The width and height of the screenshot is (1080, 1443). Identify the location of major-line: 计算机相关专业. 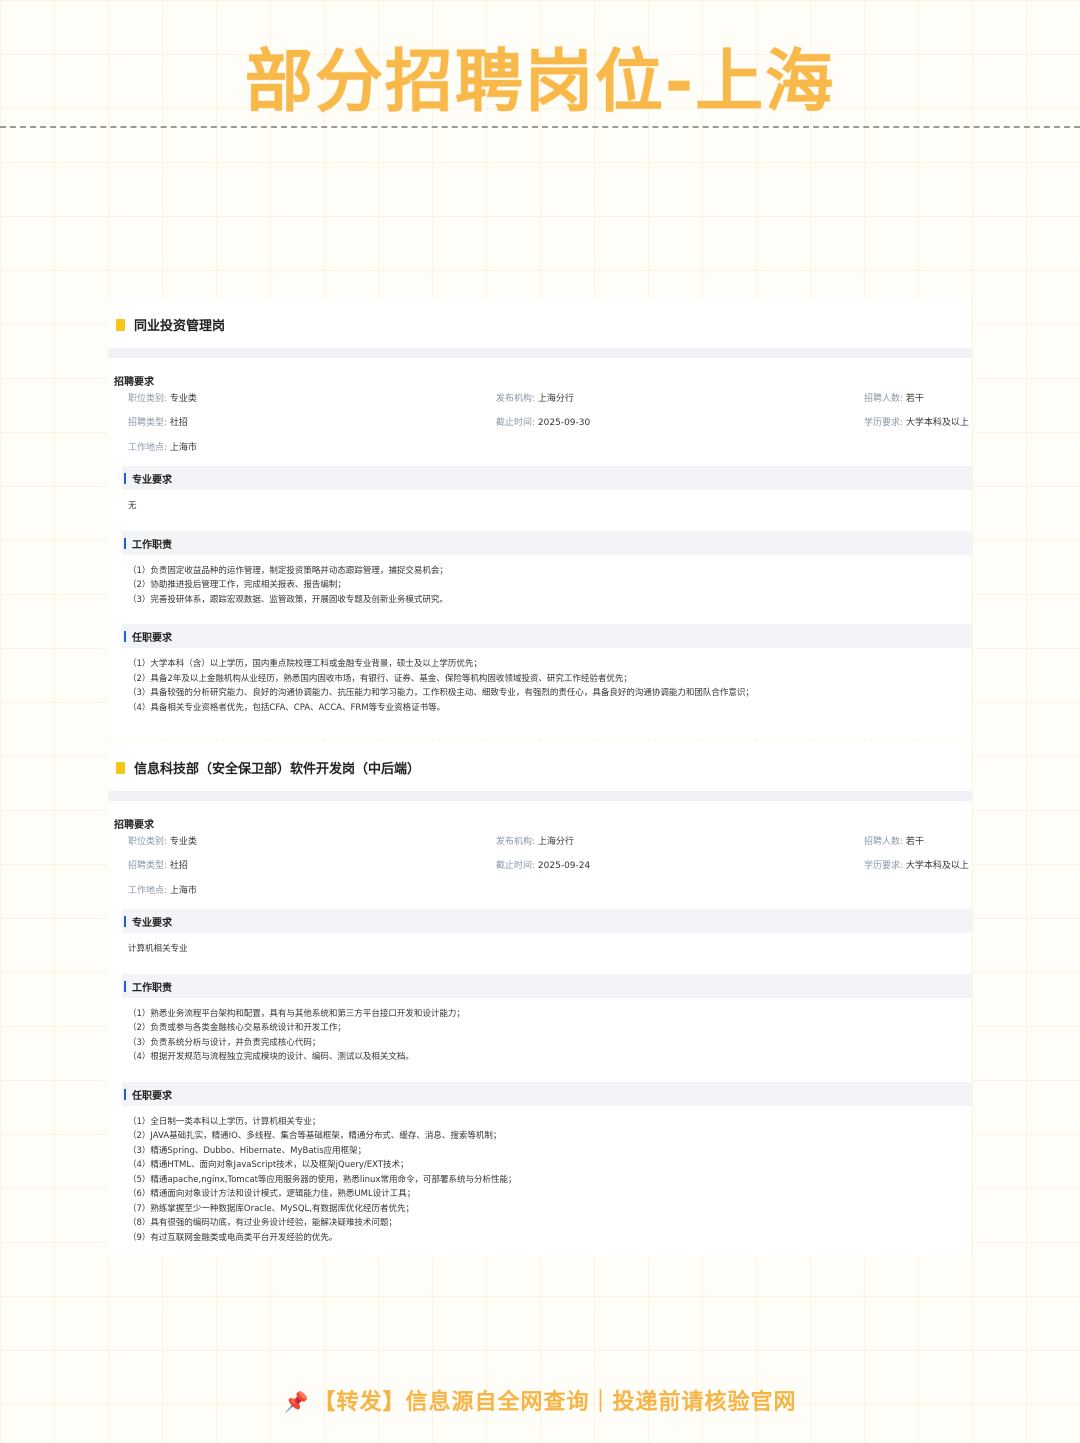
(158, 949).